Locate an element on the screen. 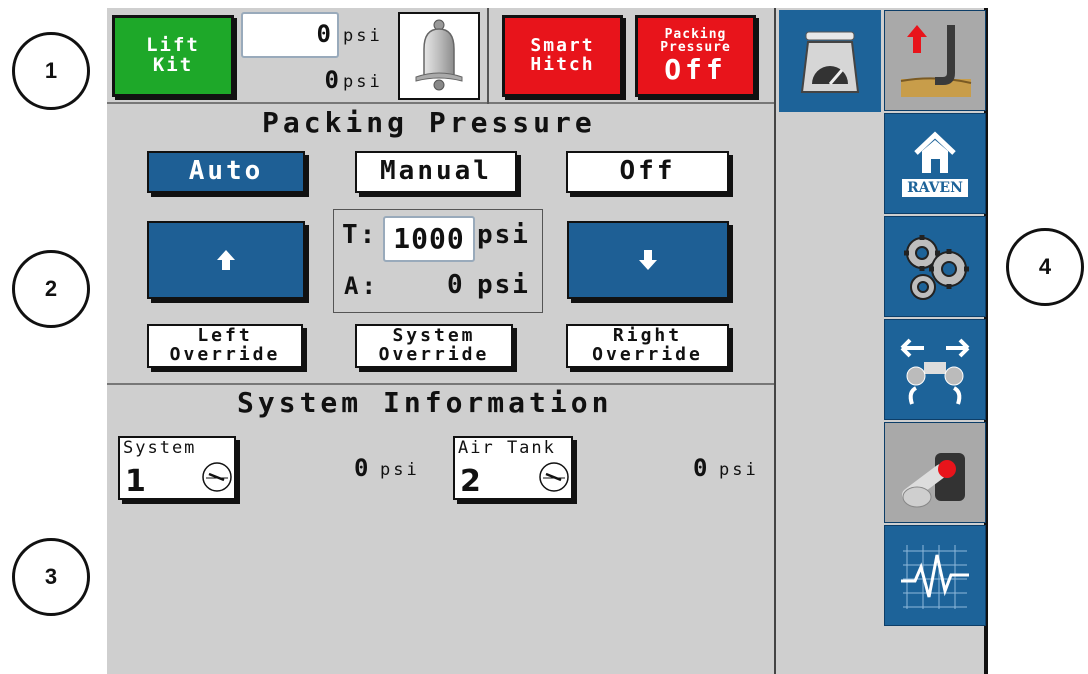 Image resolution: width=1088 pixels, height=674 pixels. callout-3: 3 is located at coordinates (51, 577).